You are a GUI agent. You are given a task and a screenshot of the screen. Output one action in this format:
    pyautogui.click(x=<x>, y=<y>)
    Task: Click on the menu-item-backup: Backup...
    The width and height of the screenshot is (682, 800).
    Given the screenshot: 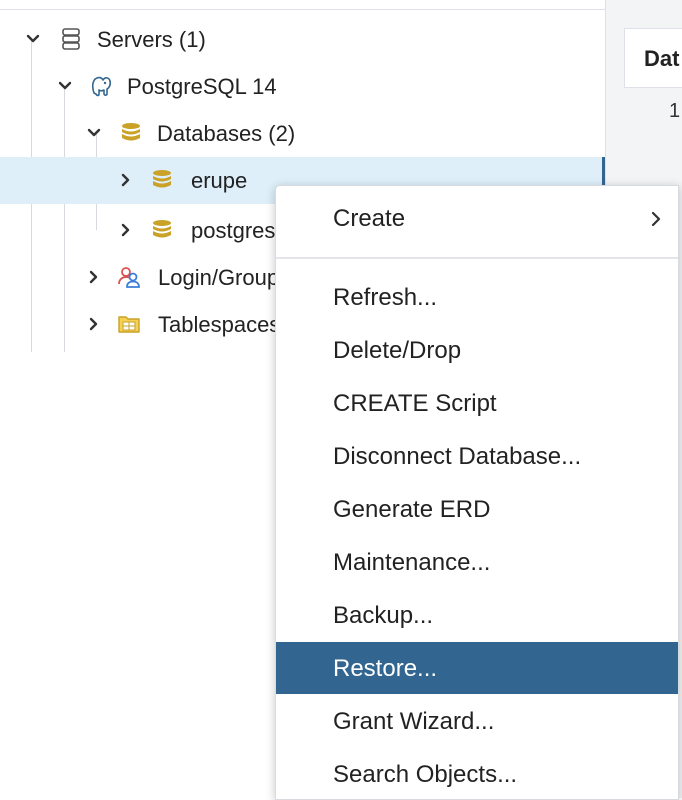 What is the action you would take?
    pyautogui.click(x=477, y=615)
    